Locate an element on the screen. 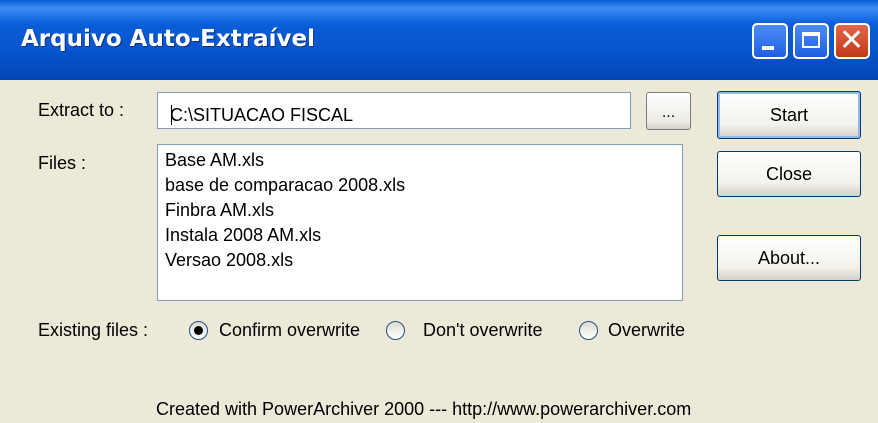 This screenshot has width=878, height=423. extract-path-value: C:\SITUACAO FISCAL is located at coordinates (262, 115).